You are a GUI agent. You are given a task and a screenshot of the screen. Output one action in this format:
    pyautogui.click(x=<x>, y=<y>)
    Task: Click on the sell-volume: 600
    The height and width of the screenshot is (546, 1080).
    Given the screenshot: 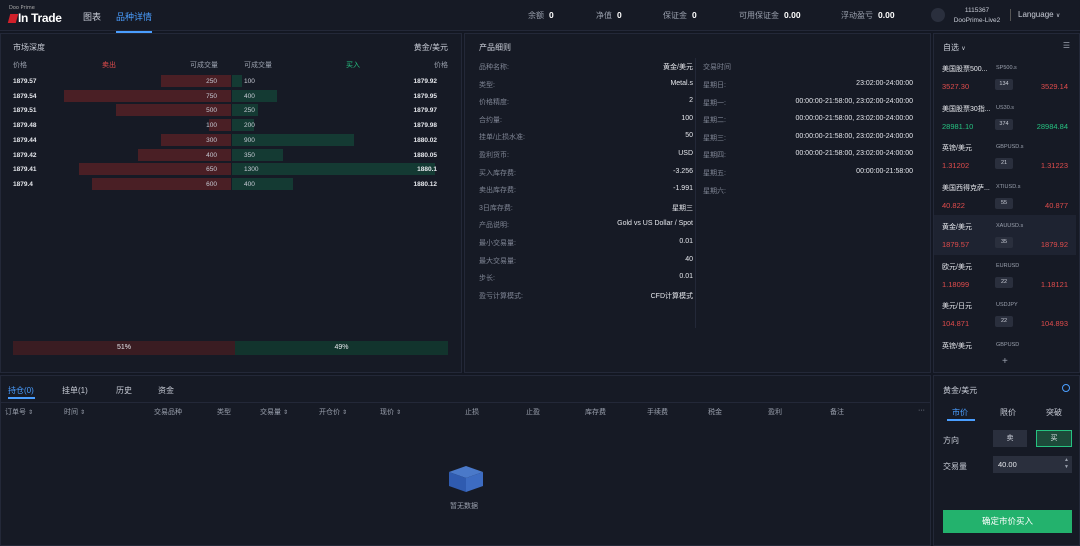 What is the action you would take?
    pyautogui.click(x=211, y=184)
    